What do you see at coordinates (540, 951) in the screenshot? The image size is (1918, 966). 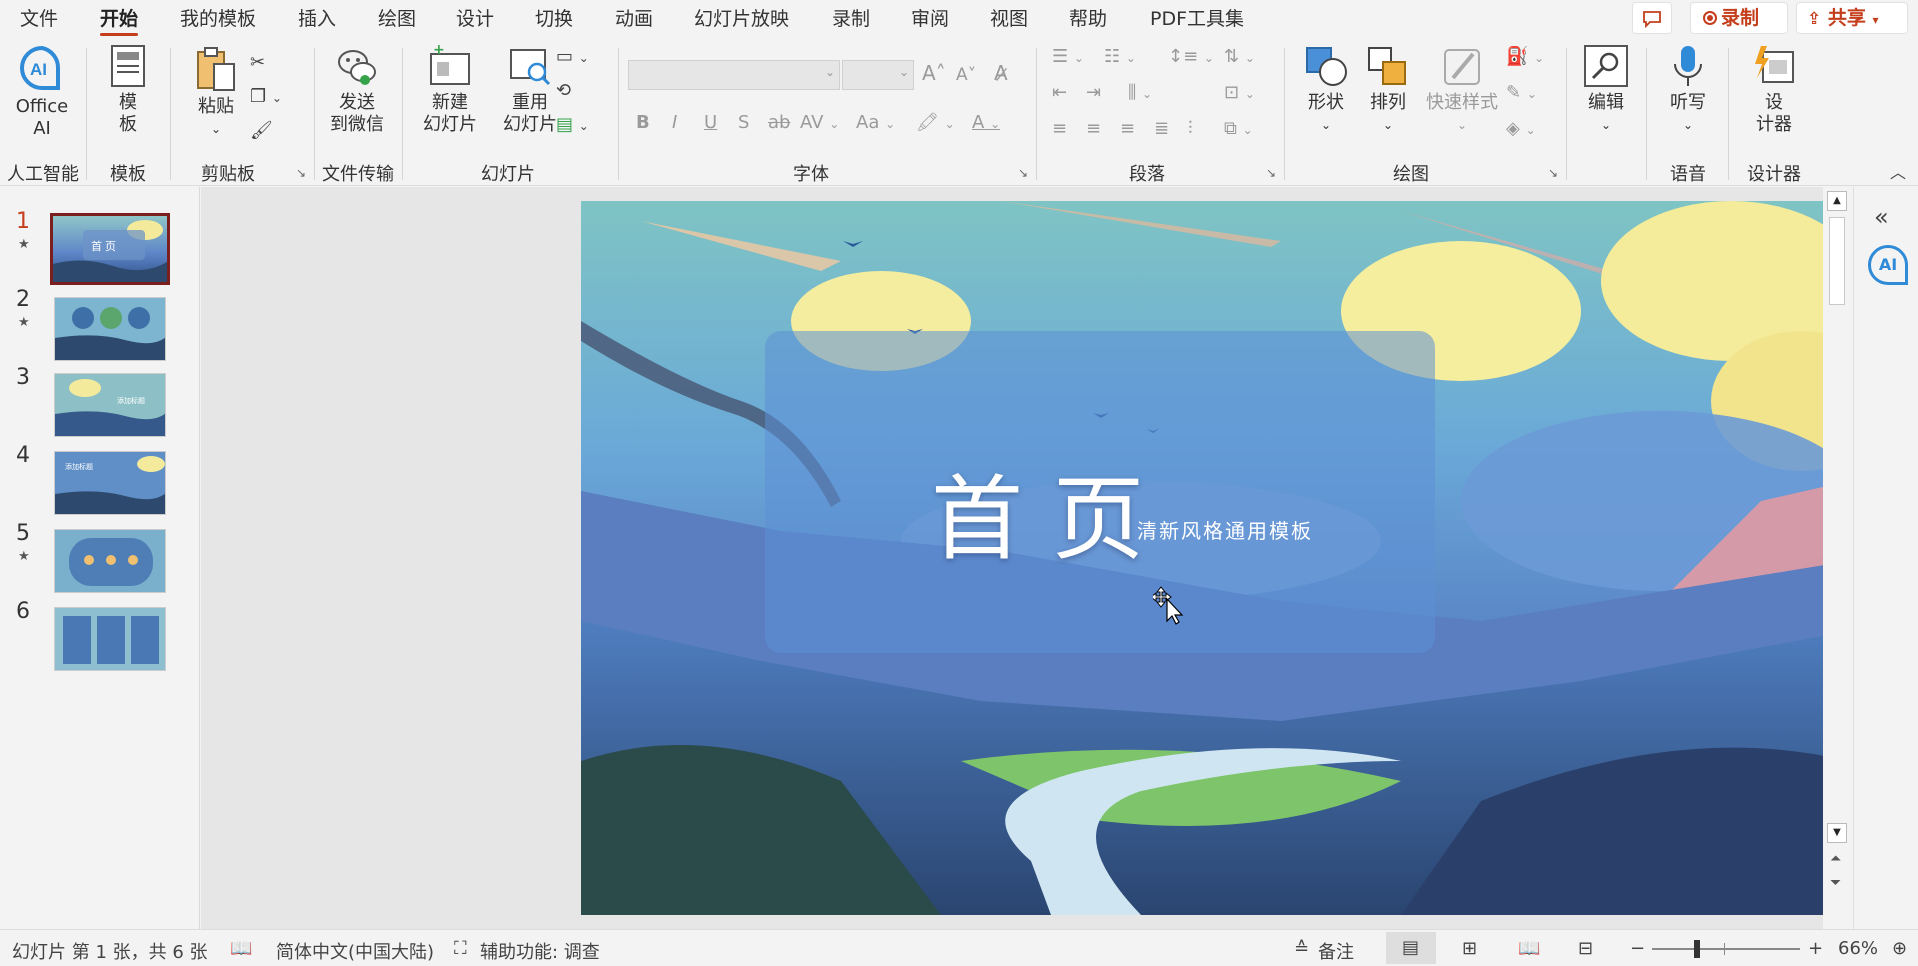 I see `accessibility-status: 辅助功能: 调查` at bounding box center [540, 951].